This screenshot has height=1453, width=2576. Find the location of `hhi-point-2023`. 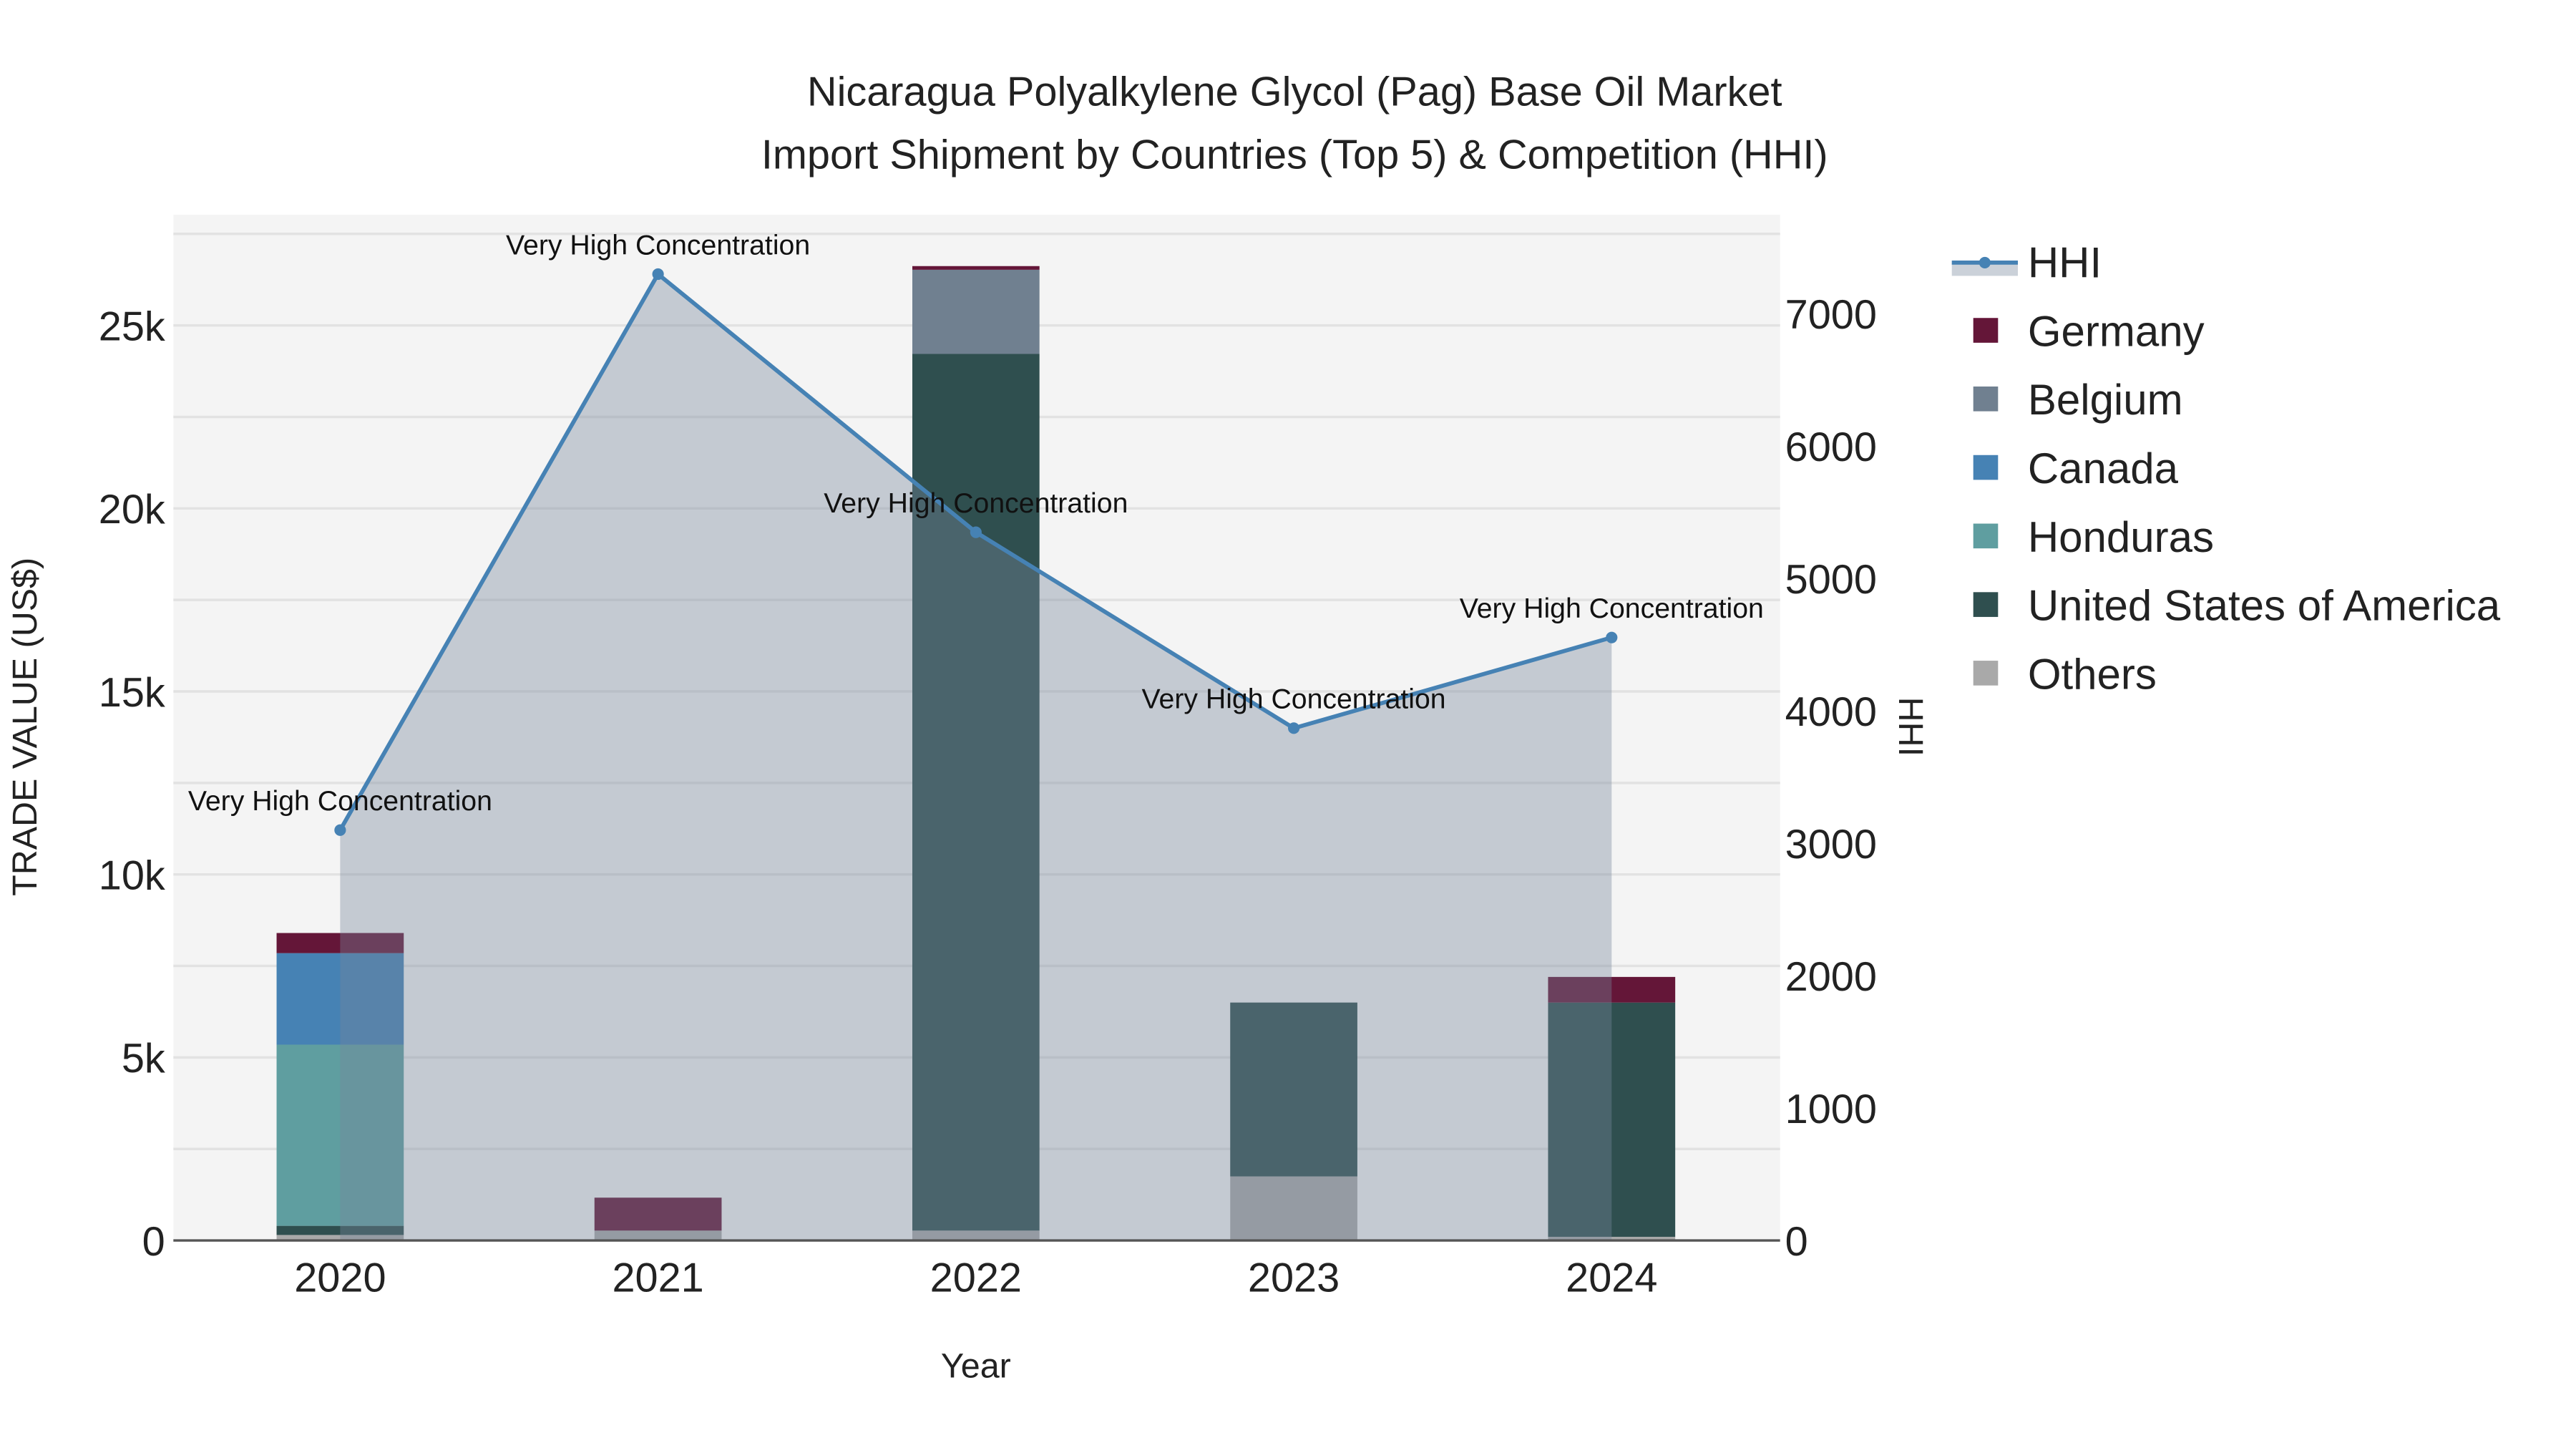

hhi-point-2023 is located at coordinates (1294, 728).